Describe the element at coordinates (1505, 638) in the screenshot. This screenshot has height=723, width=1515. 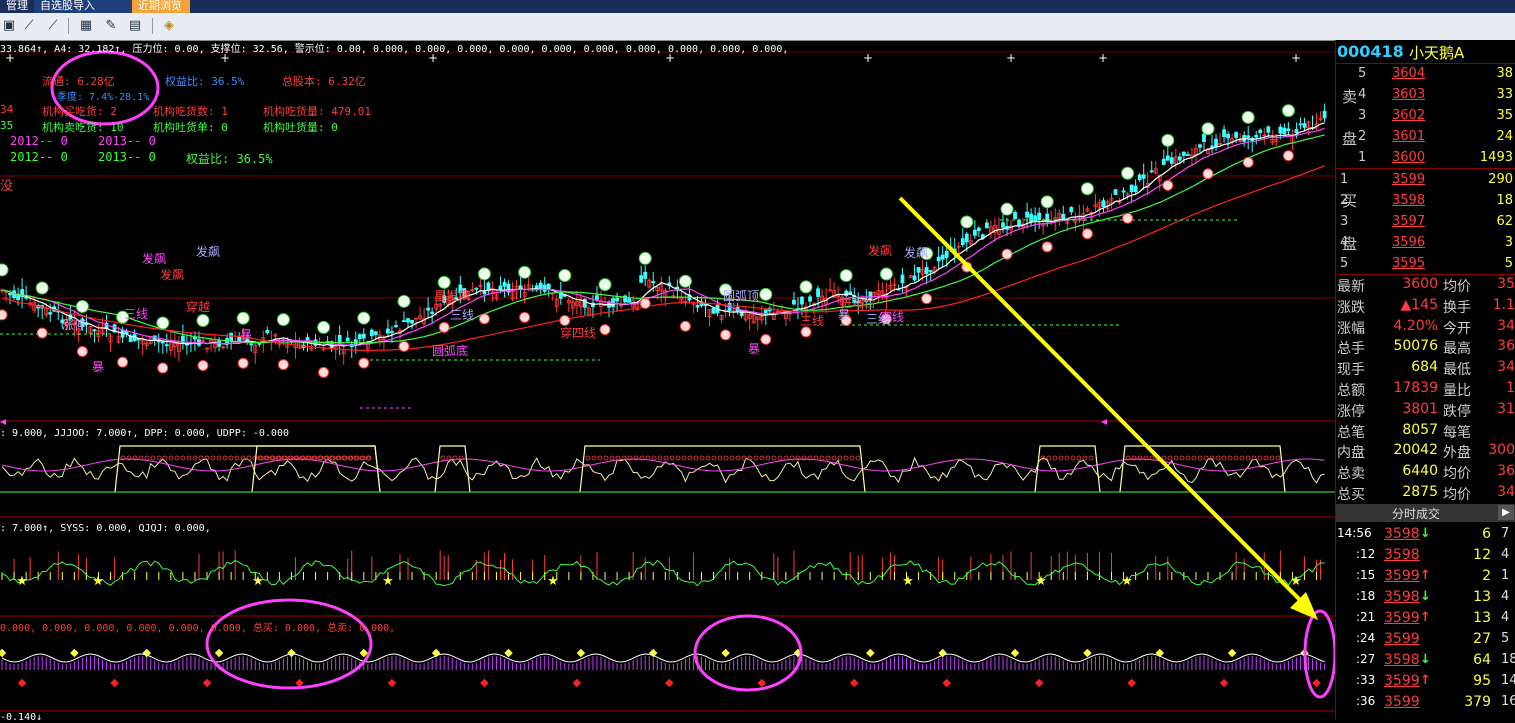
I see `trade-extra: 5` at that location.